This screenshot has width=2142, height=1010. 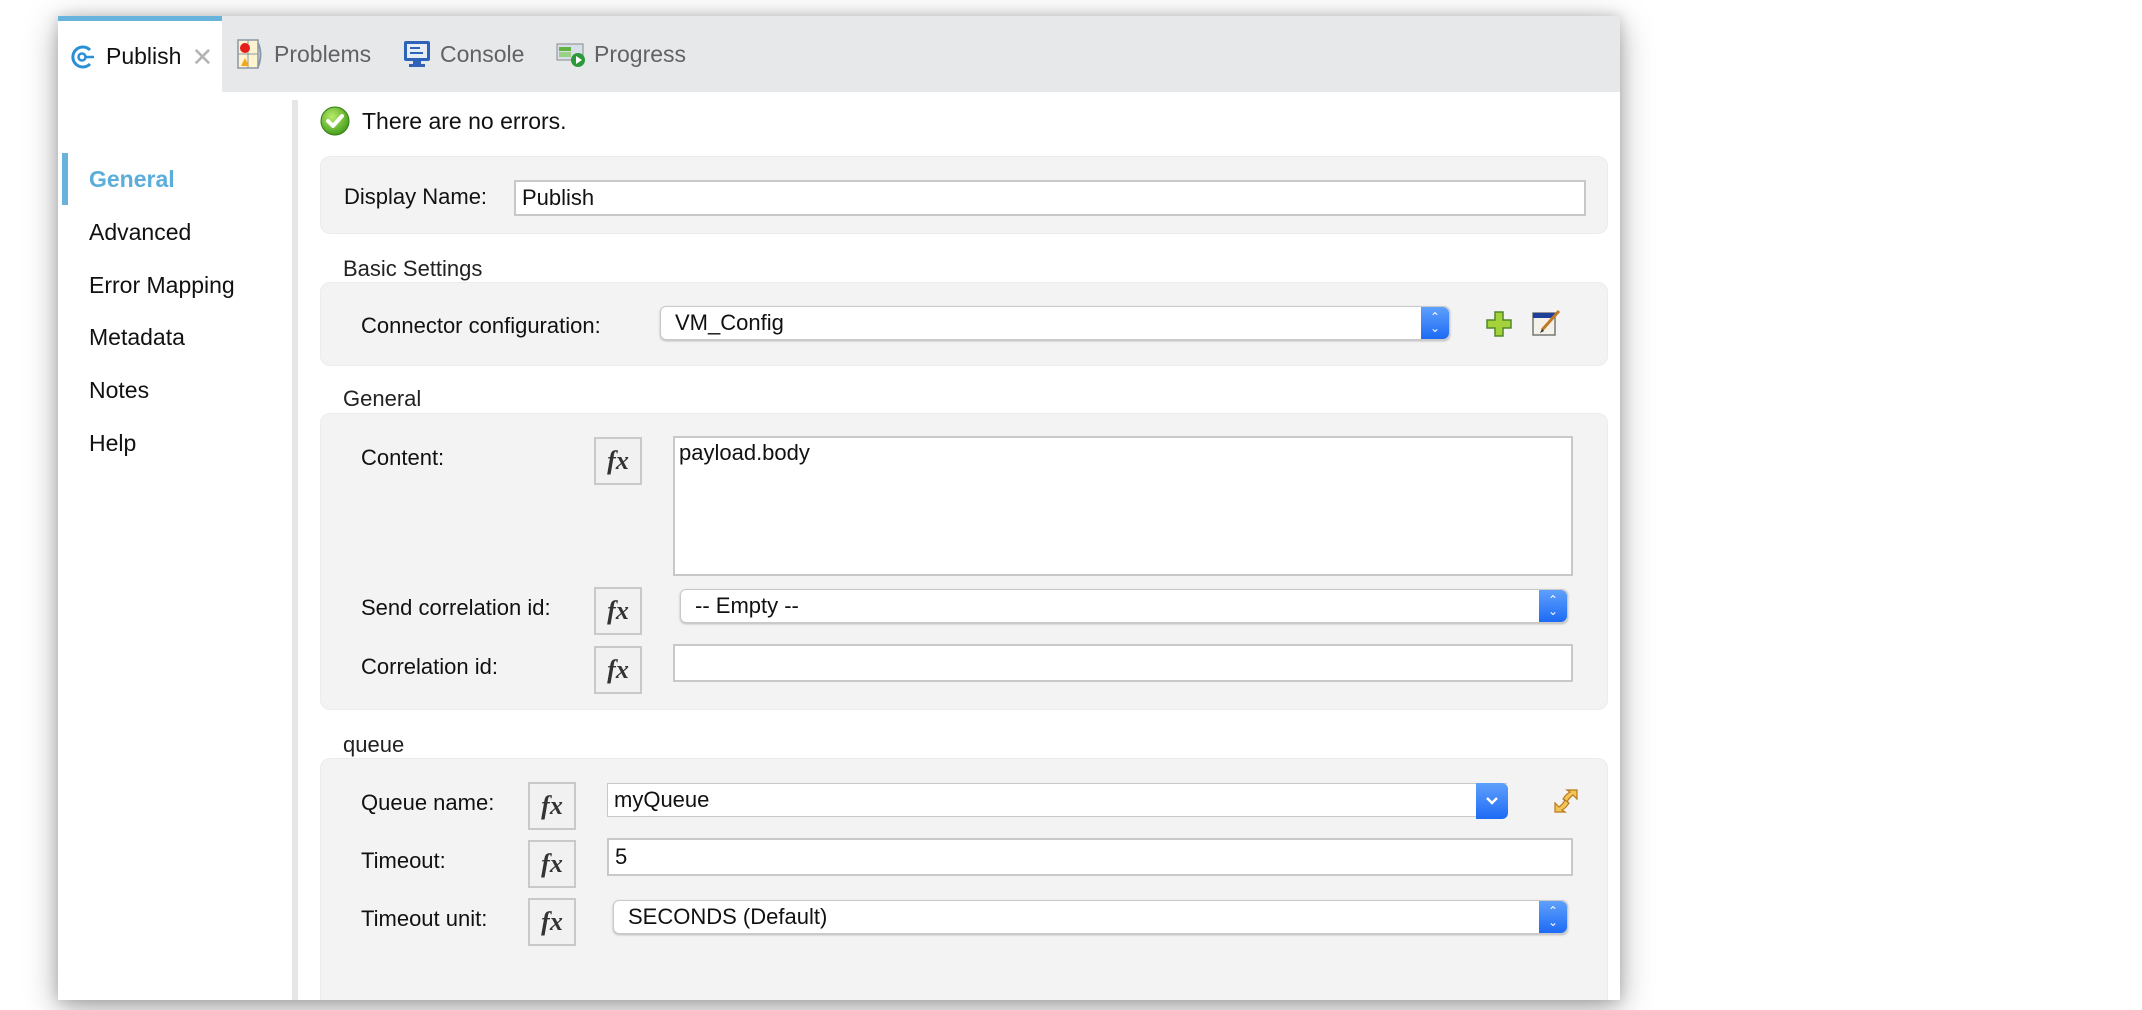 I want to click on queue-heading: queue, so click(x=374, y=744).